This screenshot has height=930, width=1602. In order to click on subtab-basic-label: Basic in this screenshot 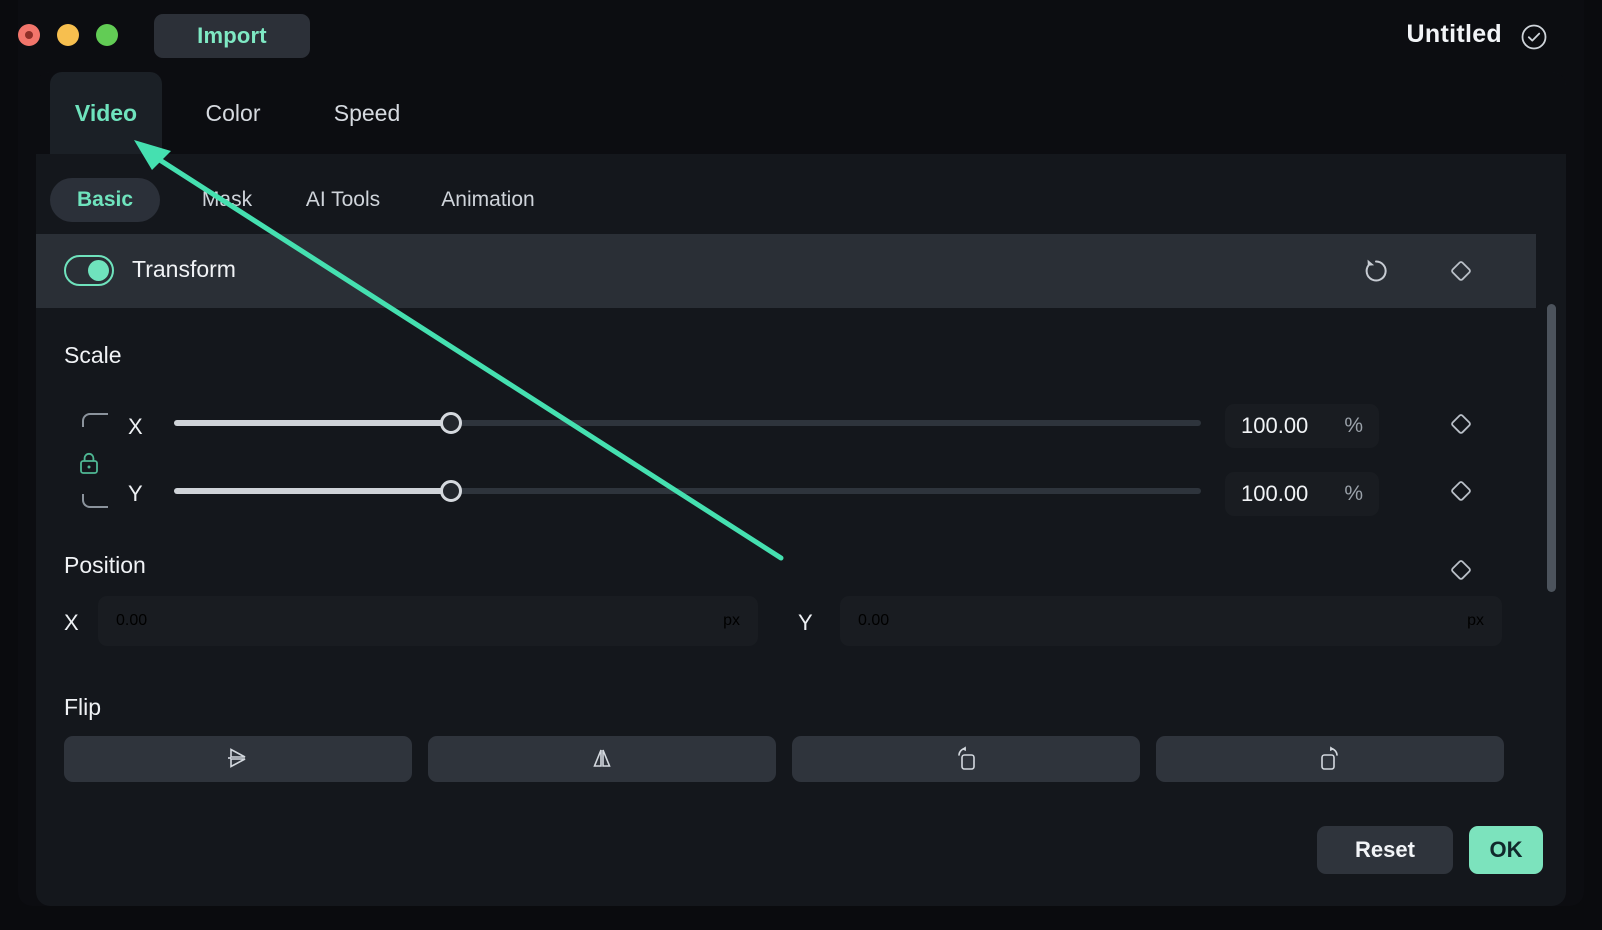, I will do `click(105, 199)`.